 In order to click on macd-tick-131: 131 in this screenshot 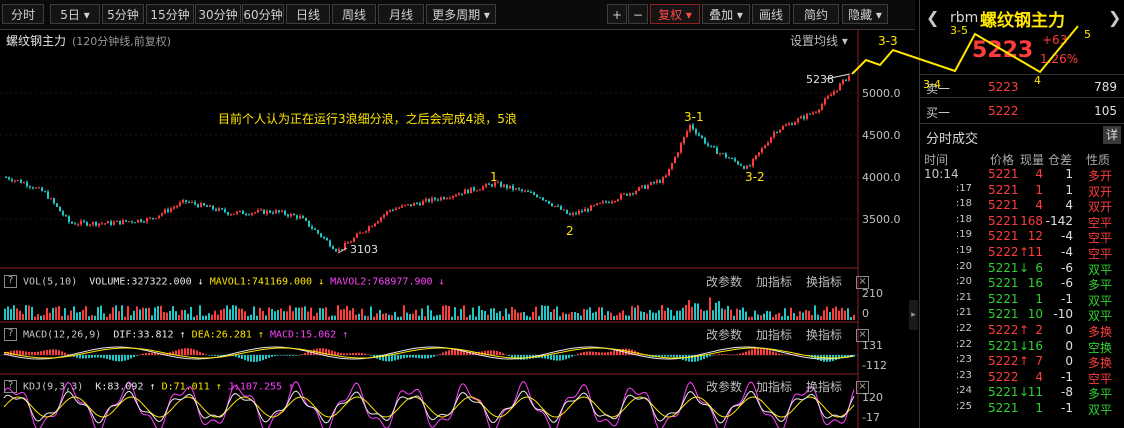, I will do `click(872, 345)`.